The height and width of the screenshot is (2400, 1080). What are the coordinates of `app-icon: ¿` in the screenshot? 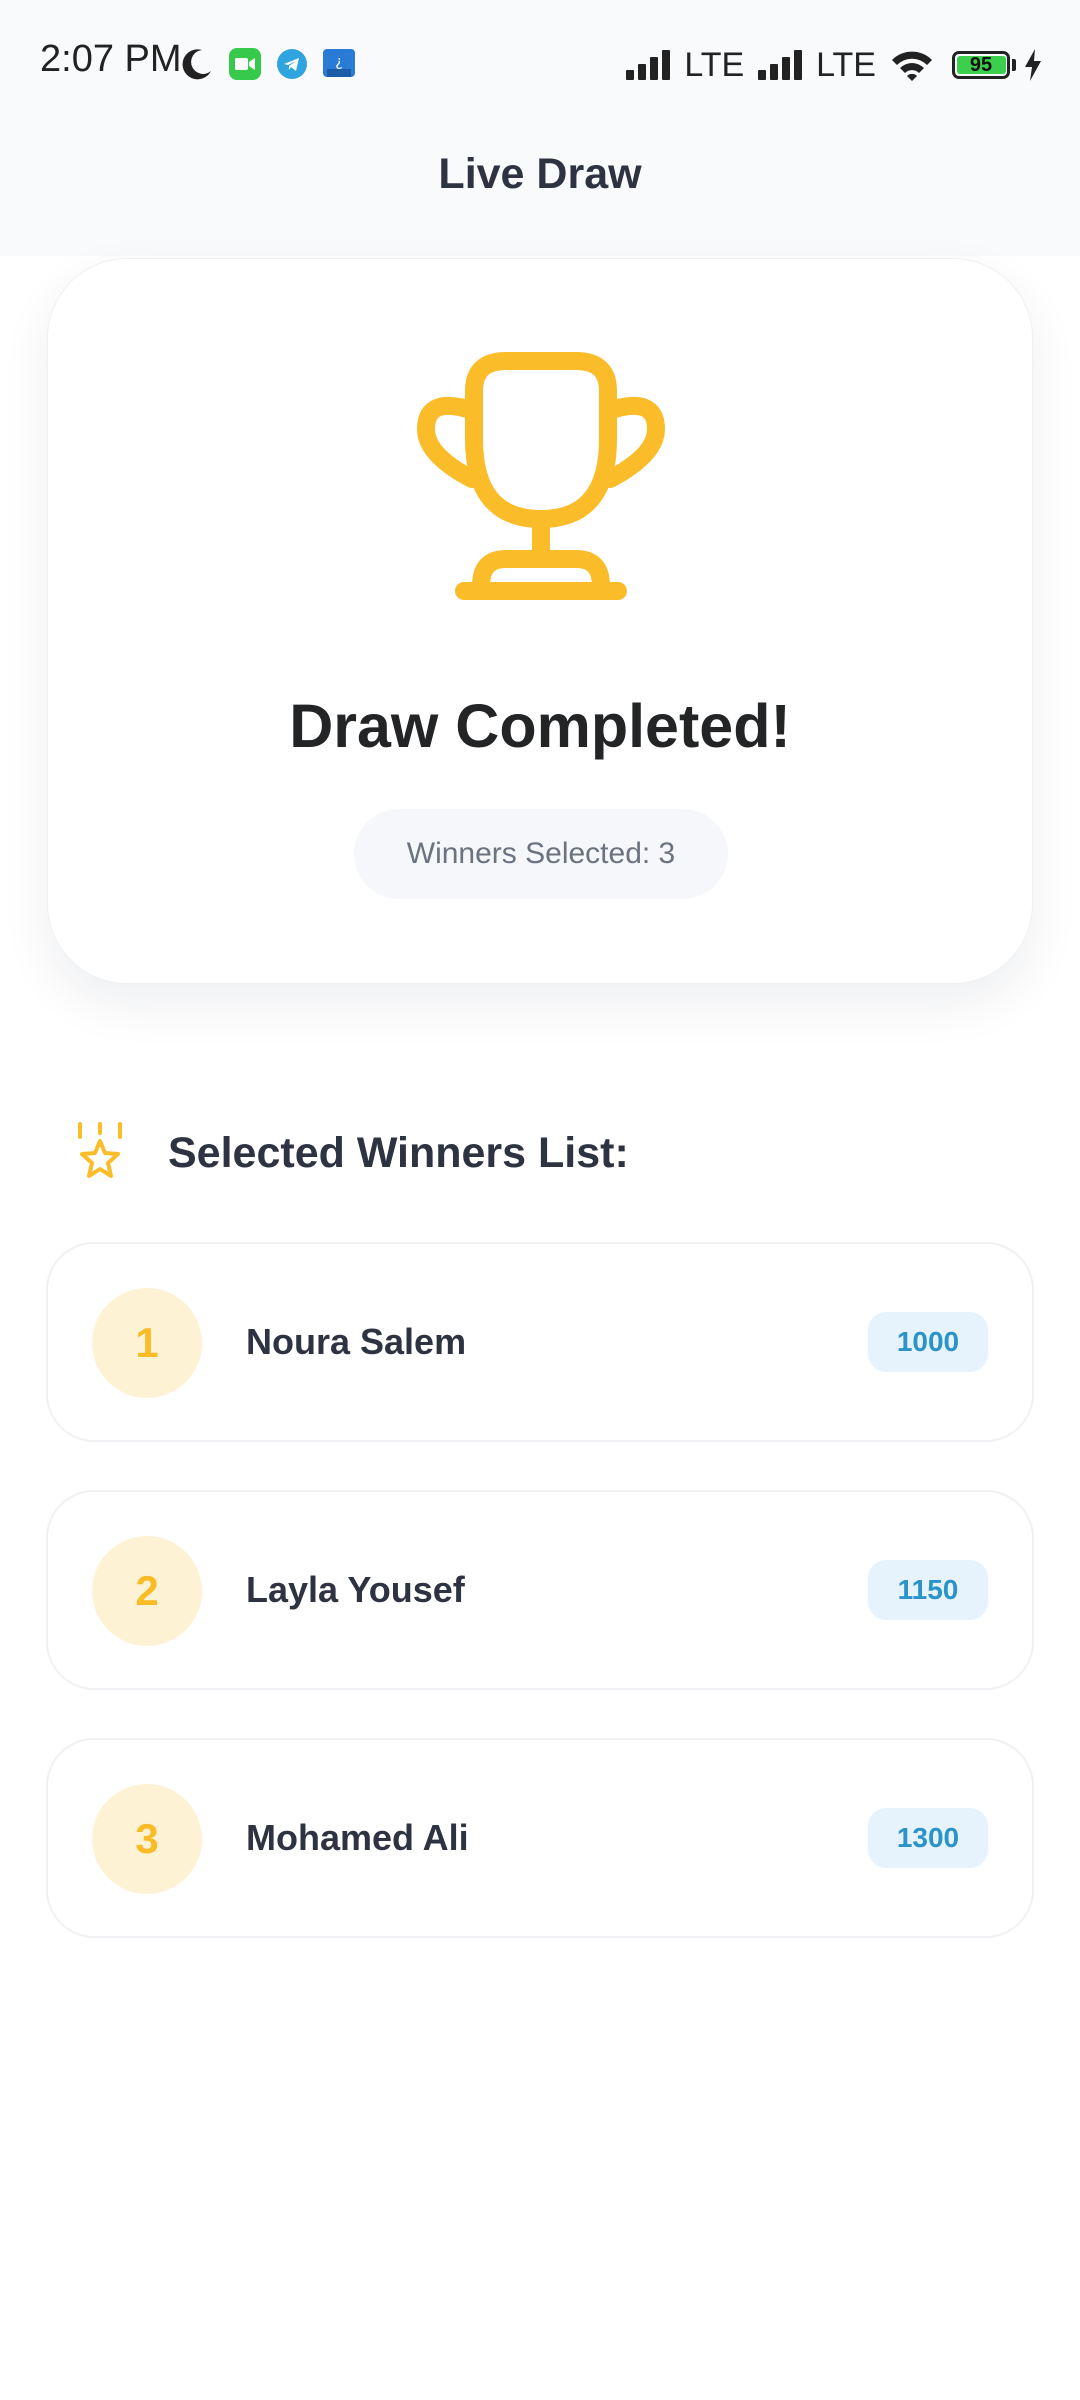 It's located at (339, 63).